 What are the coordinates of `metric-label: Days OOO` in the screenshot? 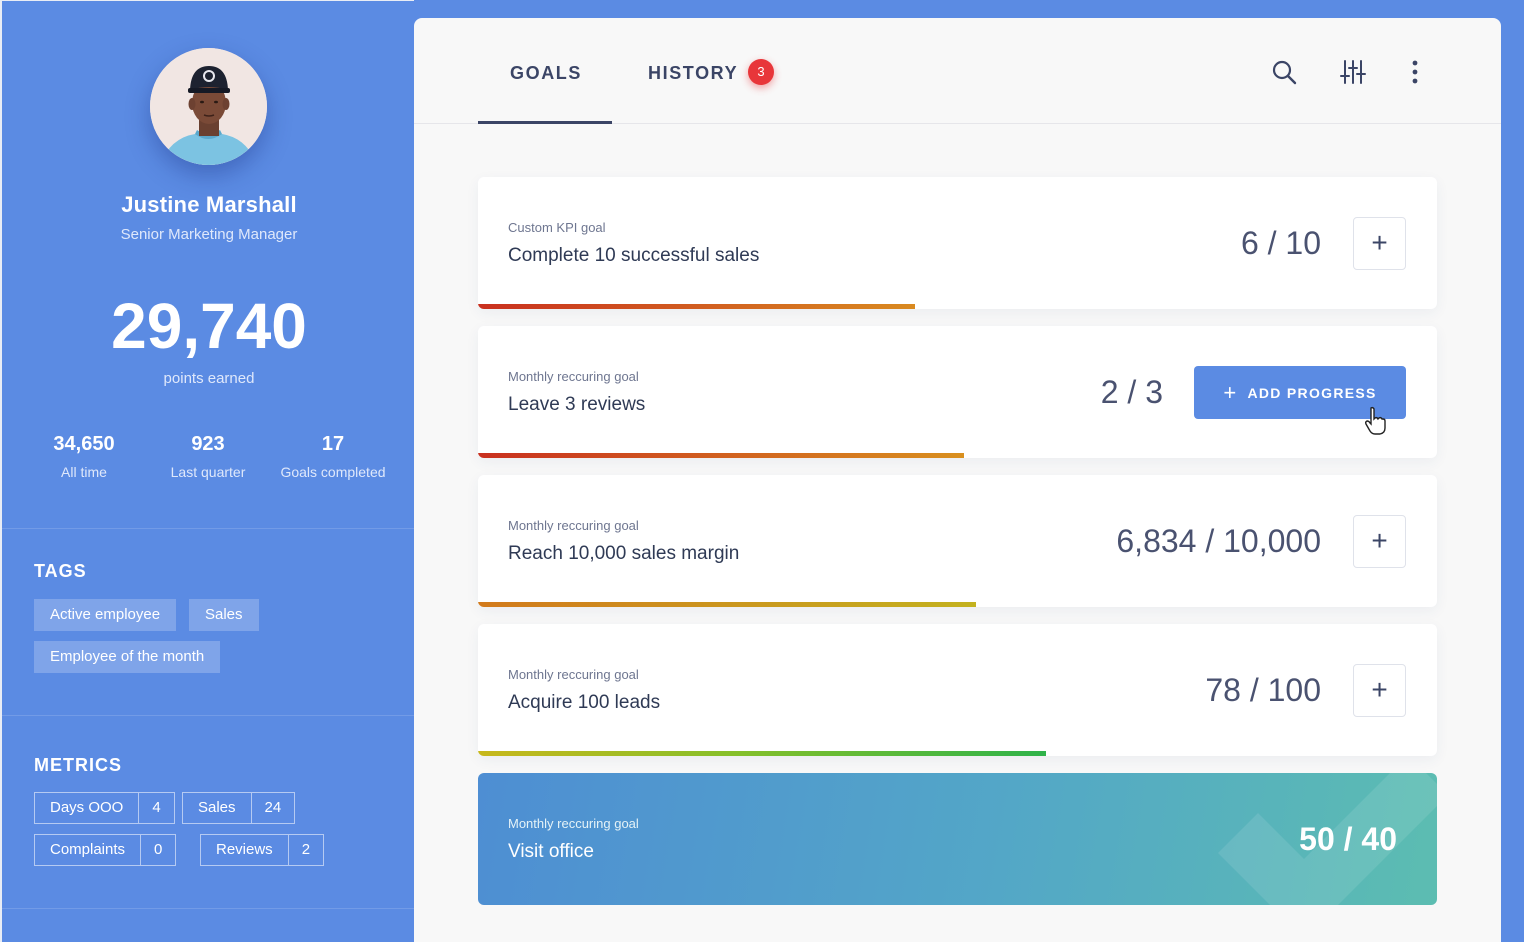 It's located at (87, 807).